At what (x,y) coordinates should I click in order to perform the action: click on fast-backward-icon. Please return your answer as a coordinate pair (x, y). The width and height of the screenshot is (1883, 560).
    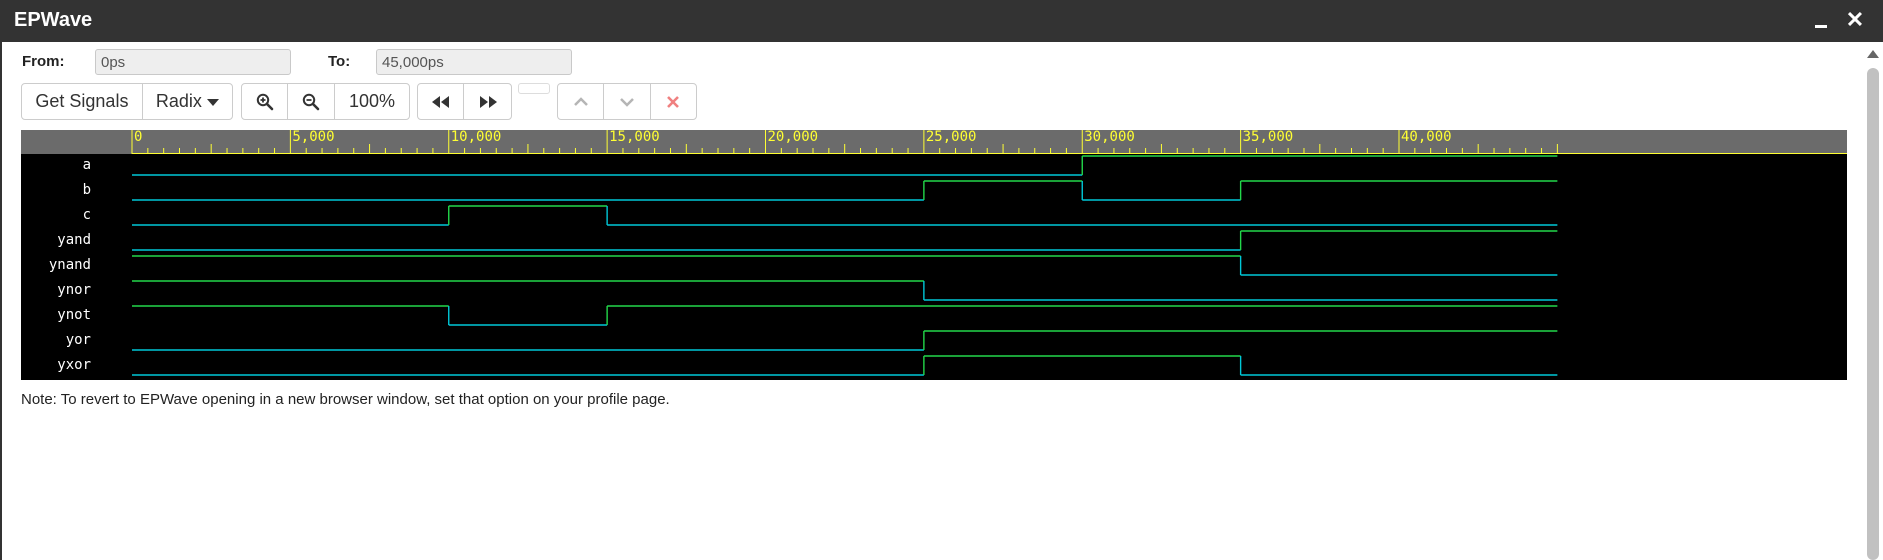
    Looking at the image, I should click on (440, 101).